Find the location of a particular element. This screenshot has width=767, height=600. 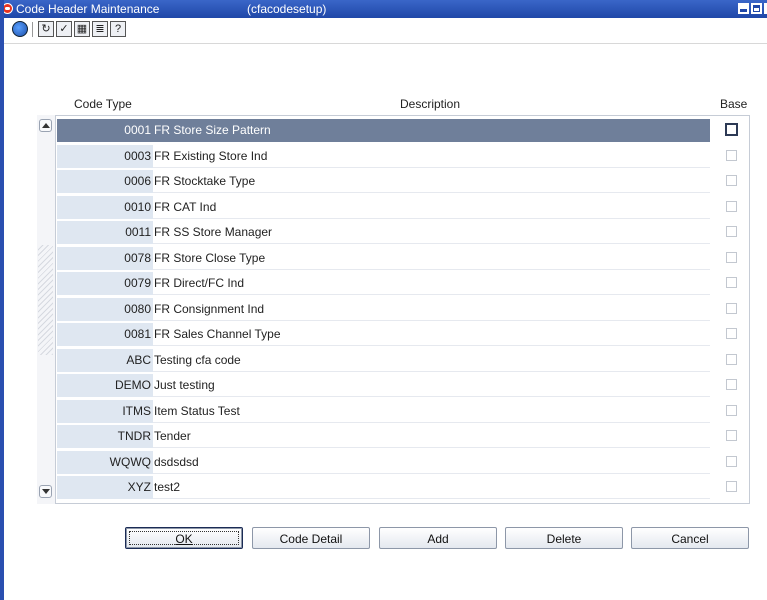

column-header-base: Base is located at coordinates (734, 104).